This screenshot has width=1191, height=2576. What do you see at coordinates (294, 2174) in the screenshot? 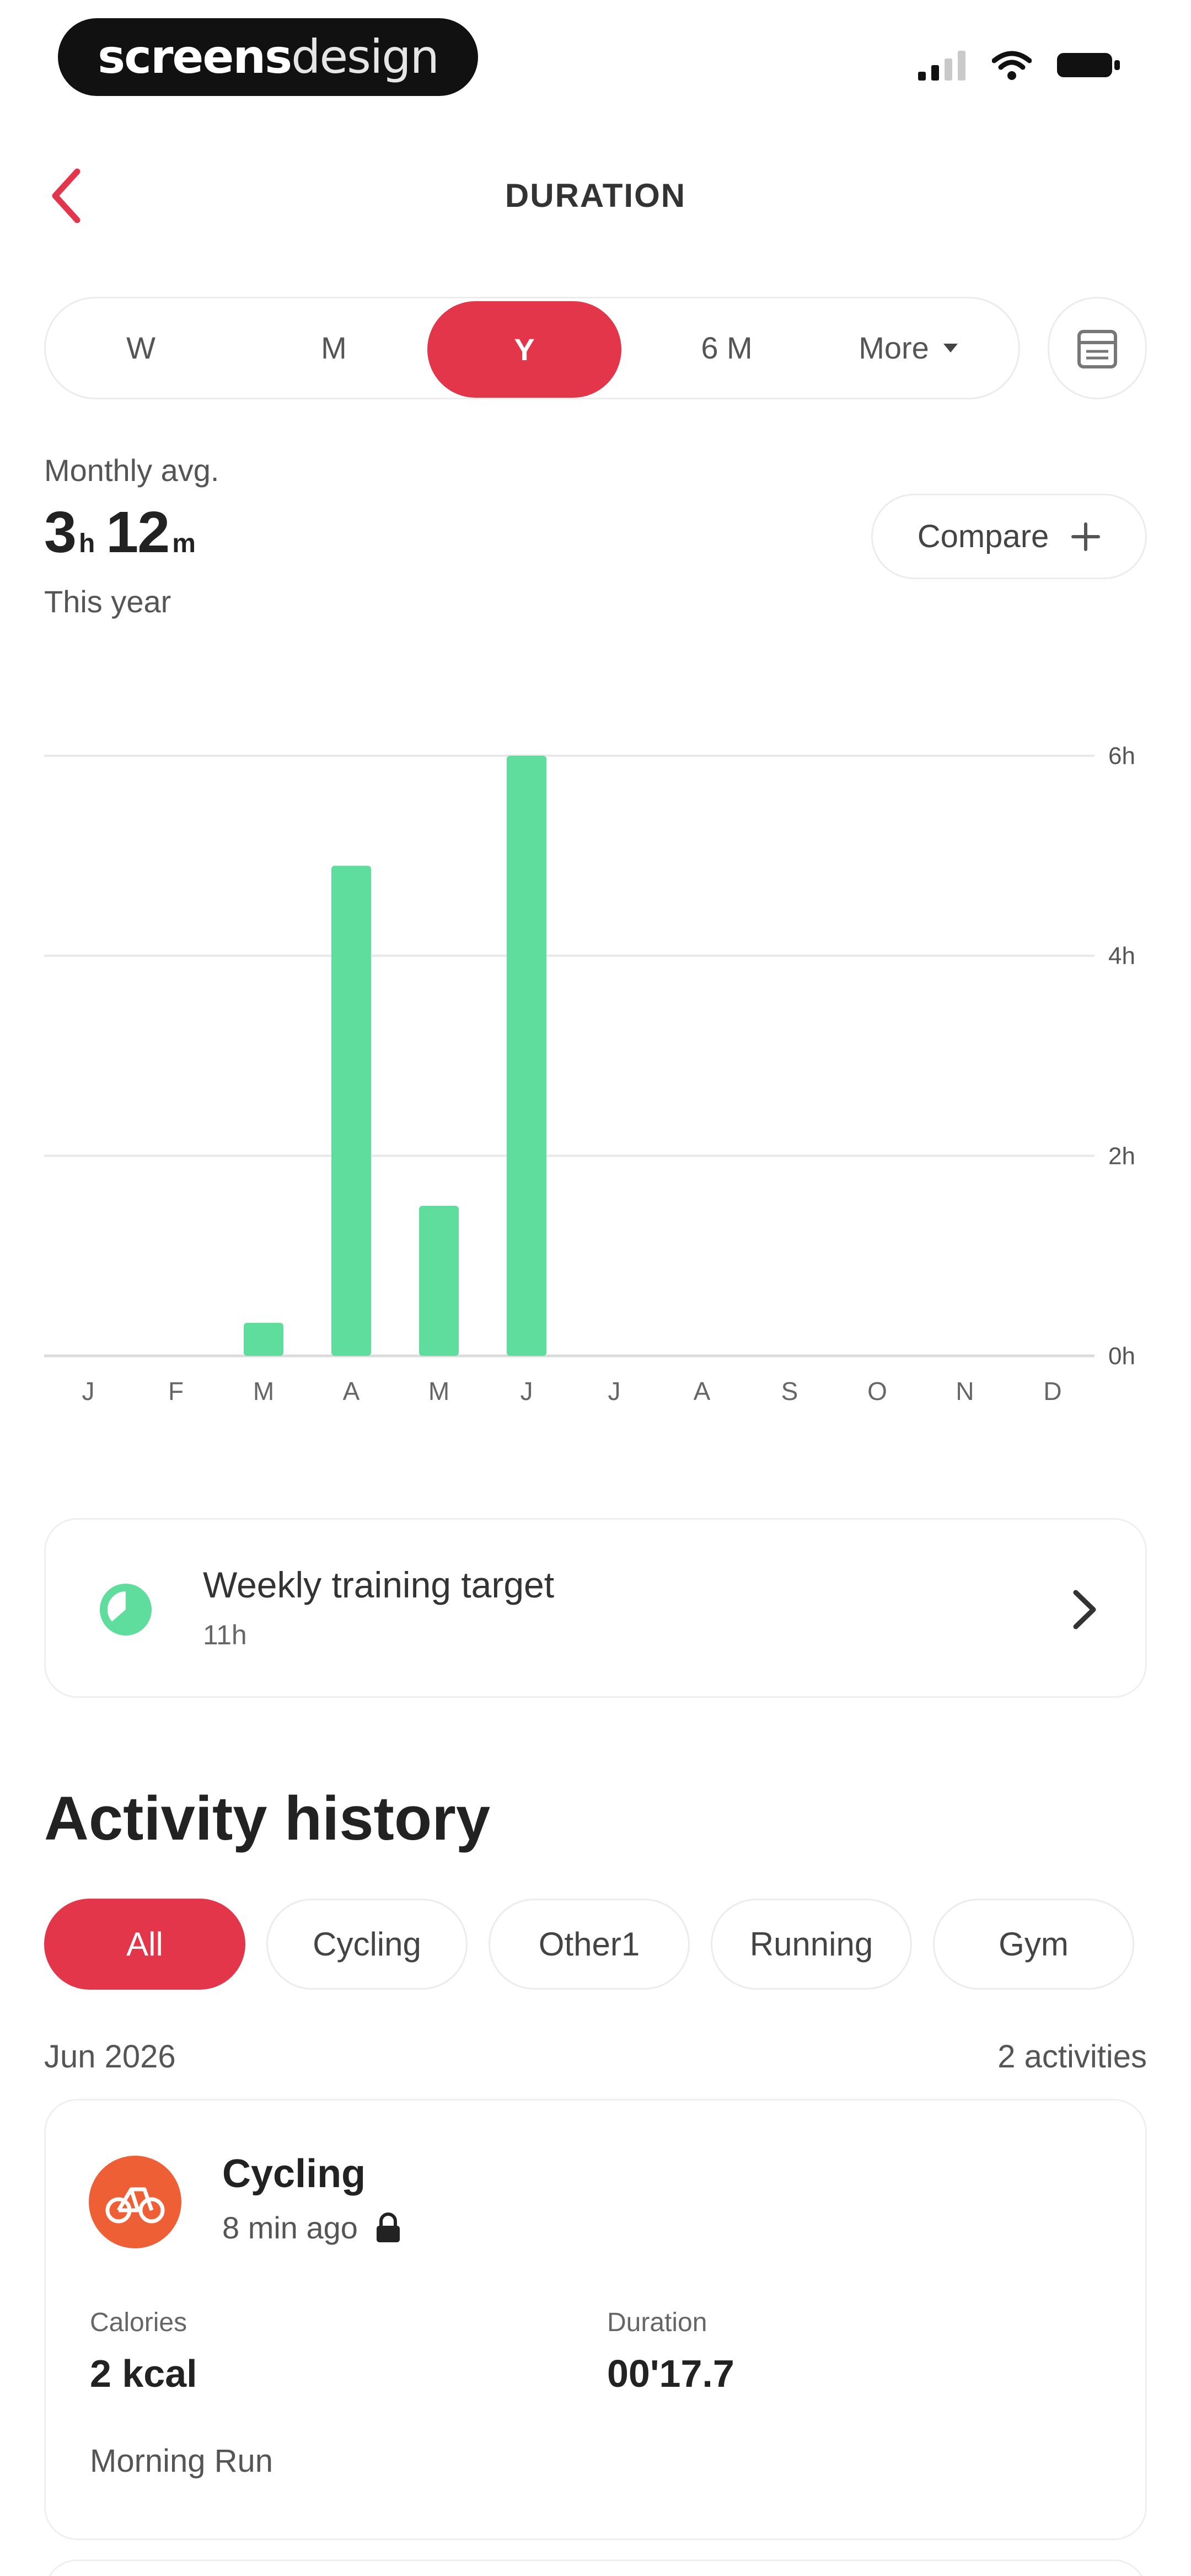
I see `activity-title: Cycling` at bounding box center [294, 2174].